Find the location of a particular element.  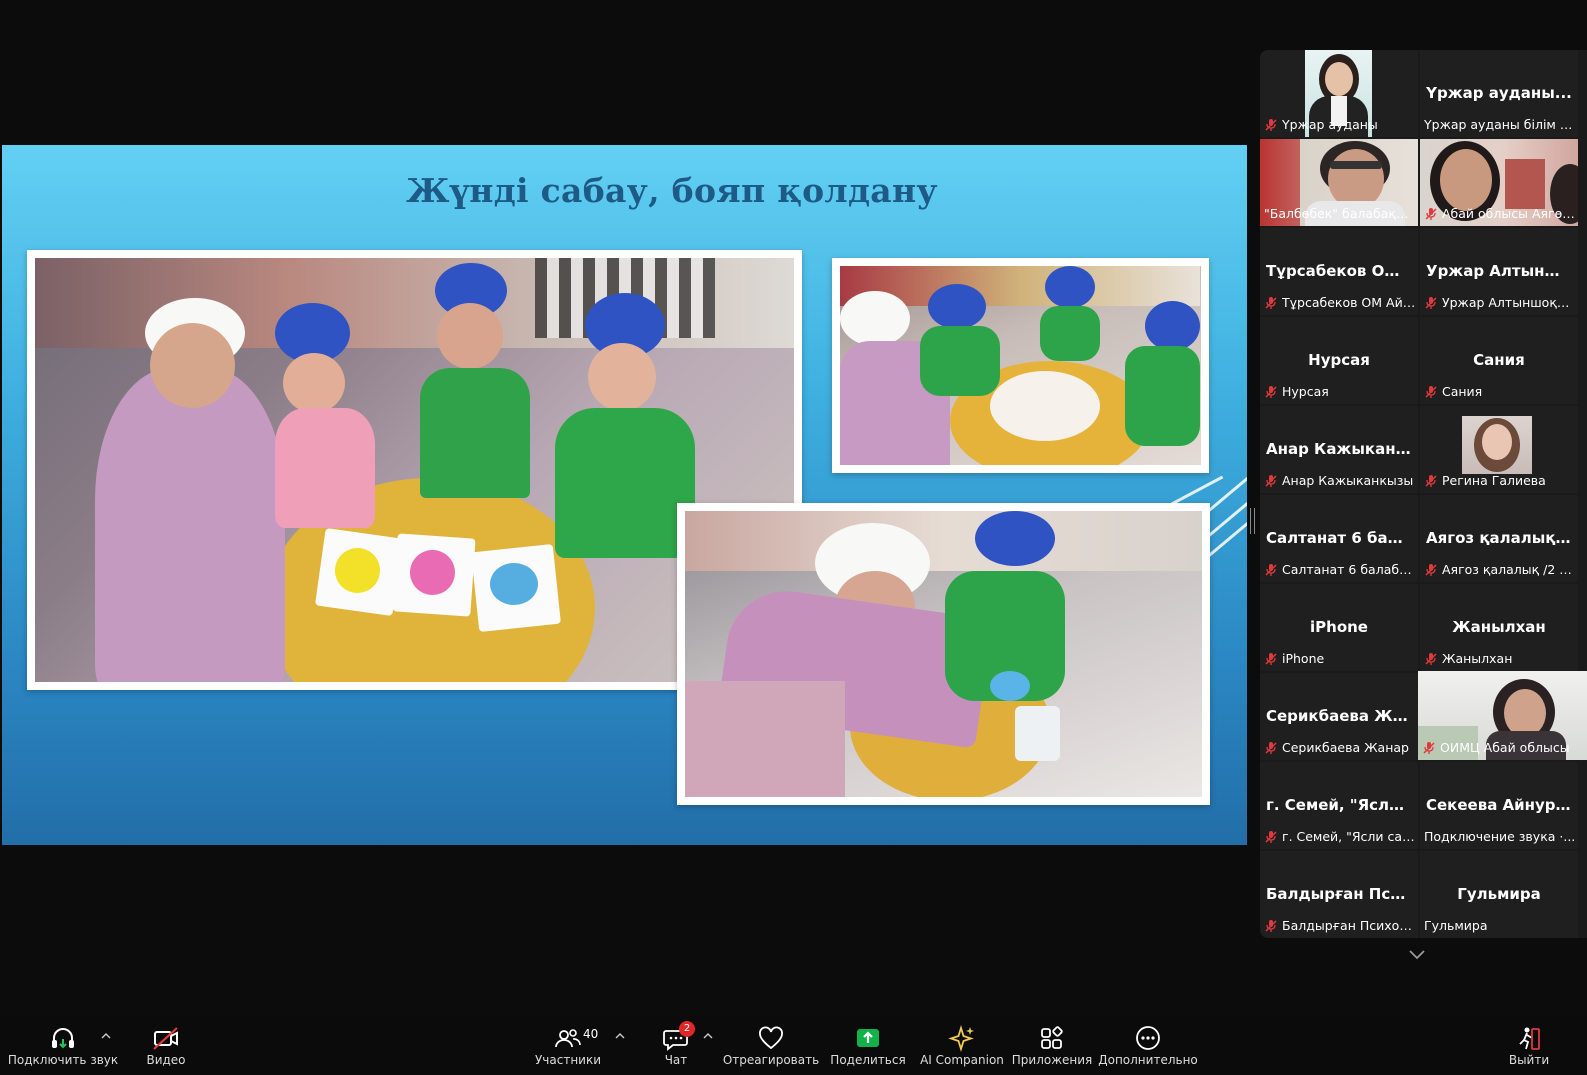

audio-options-caret-icon is located at coordinates (106, 1036).